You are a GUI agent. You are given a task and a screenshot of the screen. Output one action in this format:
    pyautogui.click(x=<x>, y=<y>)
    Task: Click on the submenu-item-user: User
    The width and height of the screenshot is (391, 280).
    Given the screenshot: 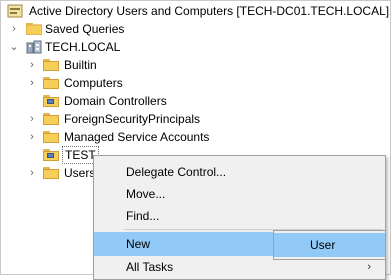 What is the action you would take?
    pyautogui.click(x=329, y=245)
    